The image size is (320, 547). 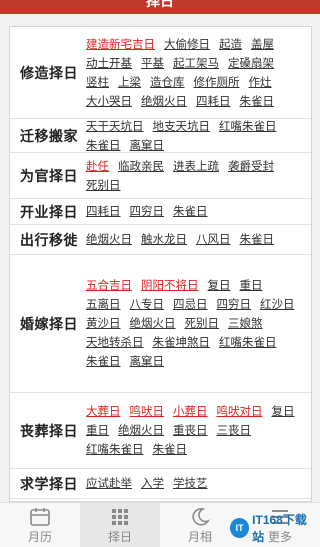 I want to click on date-type-link: 学技艺, so click(x=190, y=483).